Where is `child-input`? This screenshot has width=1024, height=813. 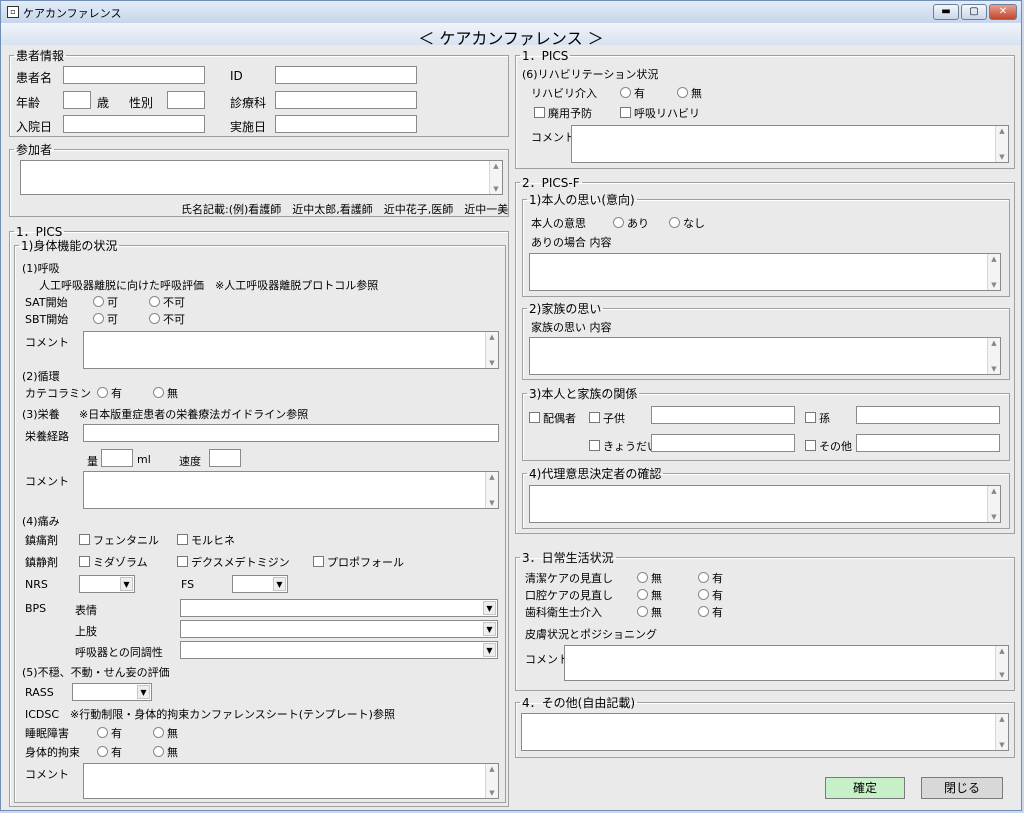 child-input is located at coordinates (723, 415).